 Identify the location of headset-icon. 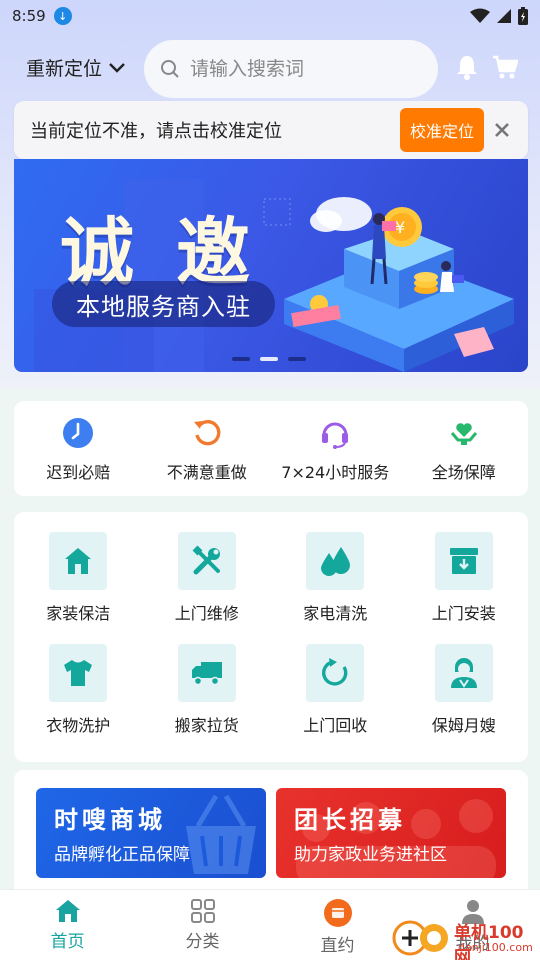
(335, 435).